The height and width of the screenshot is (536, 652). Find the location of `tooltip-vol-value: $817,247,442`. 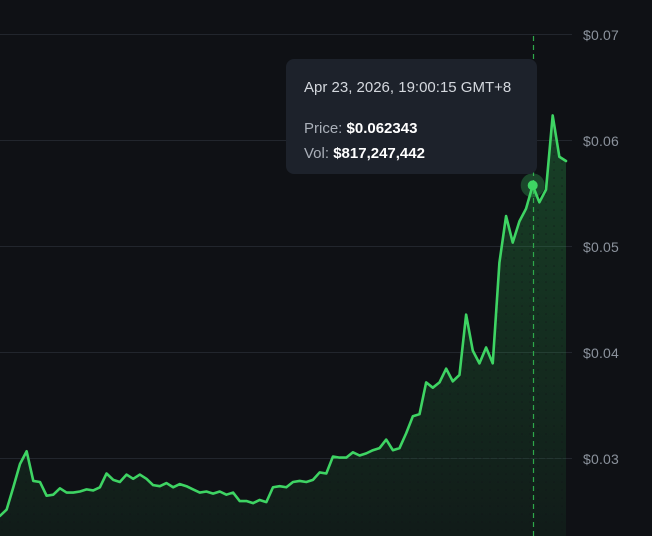

tooltip-vol-value: $817,247,442 is located at coordinates (379, 153).